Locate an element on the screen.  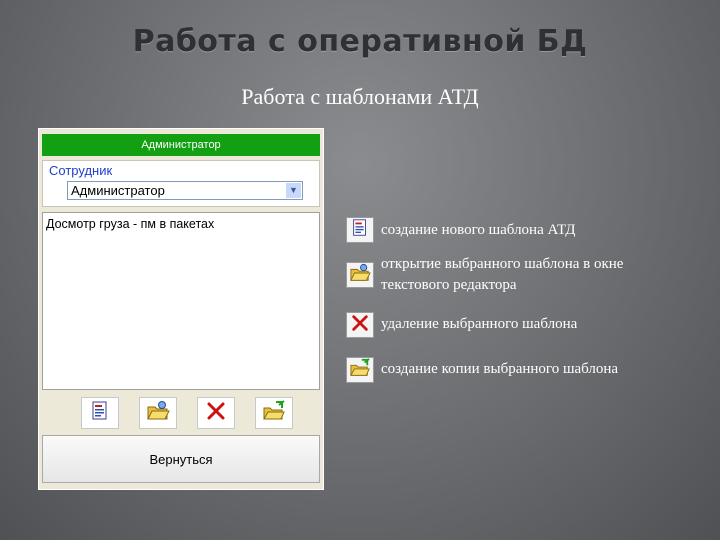
employee-select: Администратор ▼ is located at coordinates (185, 190).